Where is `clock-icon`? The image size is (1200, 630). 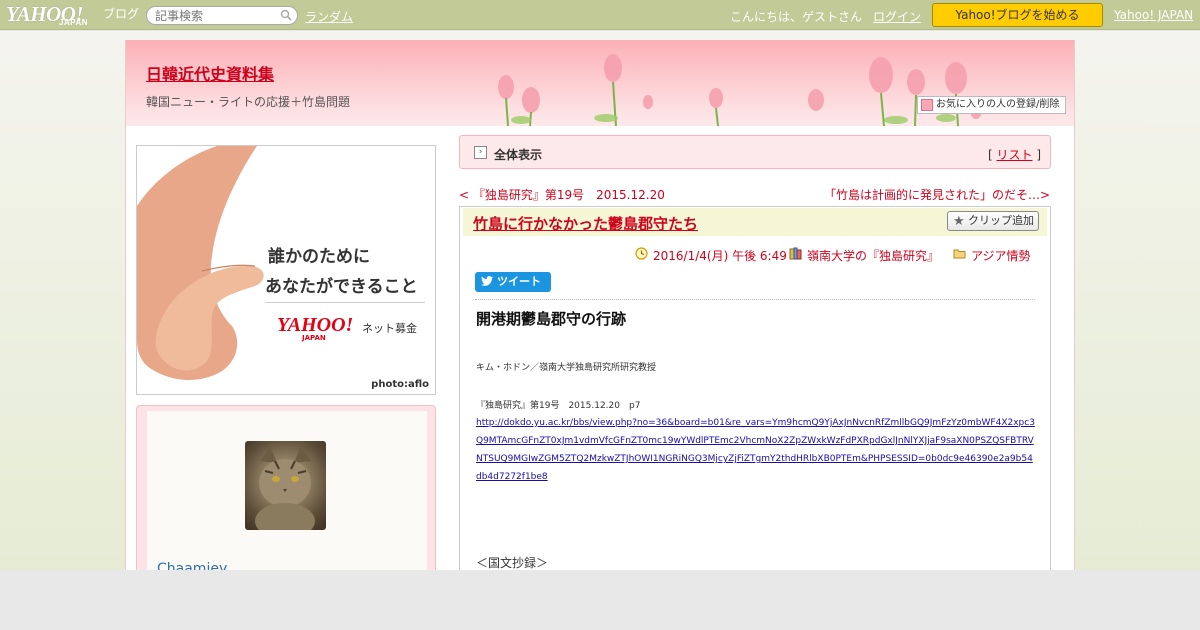
clock-icon is located at coordinates (641, 253).